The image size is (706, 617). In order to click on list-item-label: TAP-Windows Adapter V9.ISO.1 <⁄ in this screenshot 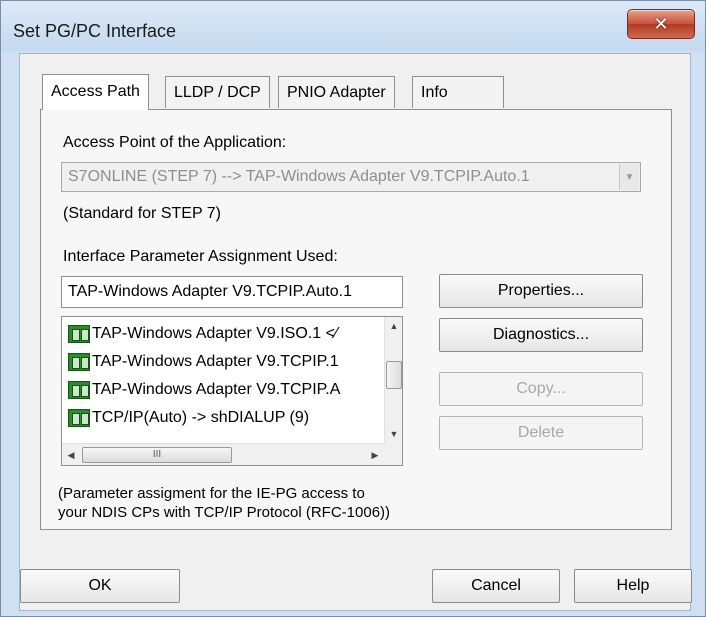, I will do `click(215, 333)`.